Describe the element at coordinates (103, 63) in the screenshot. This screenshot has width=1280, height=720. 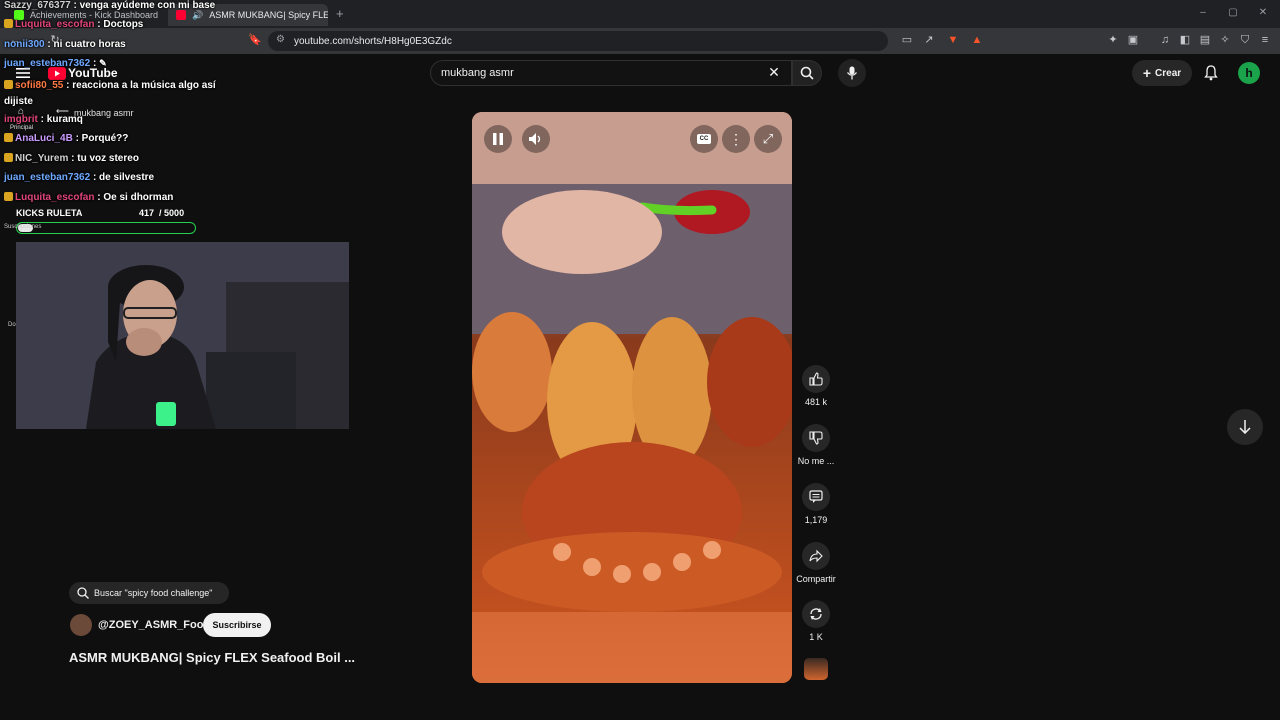
I see `emote-icon: ✎` at that location.